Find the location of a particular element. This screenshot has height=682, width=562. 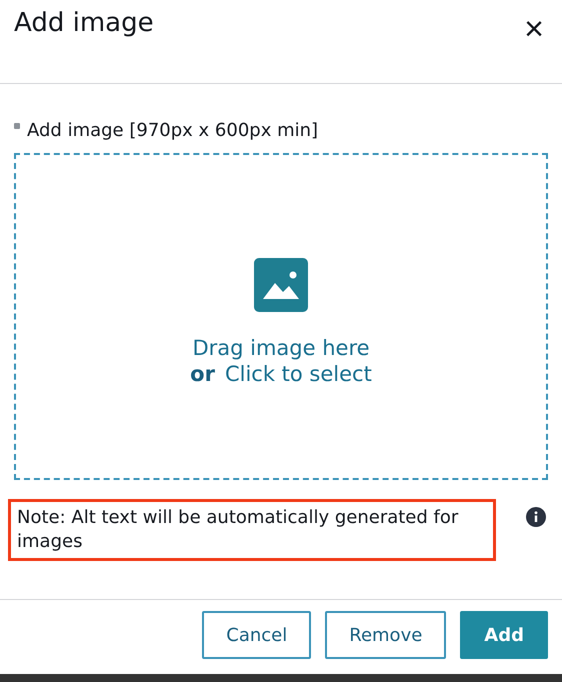

info-icon is located at coordinates (536, 517).